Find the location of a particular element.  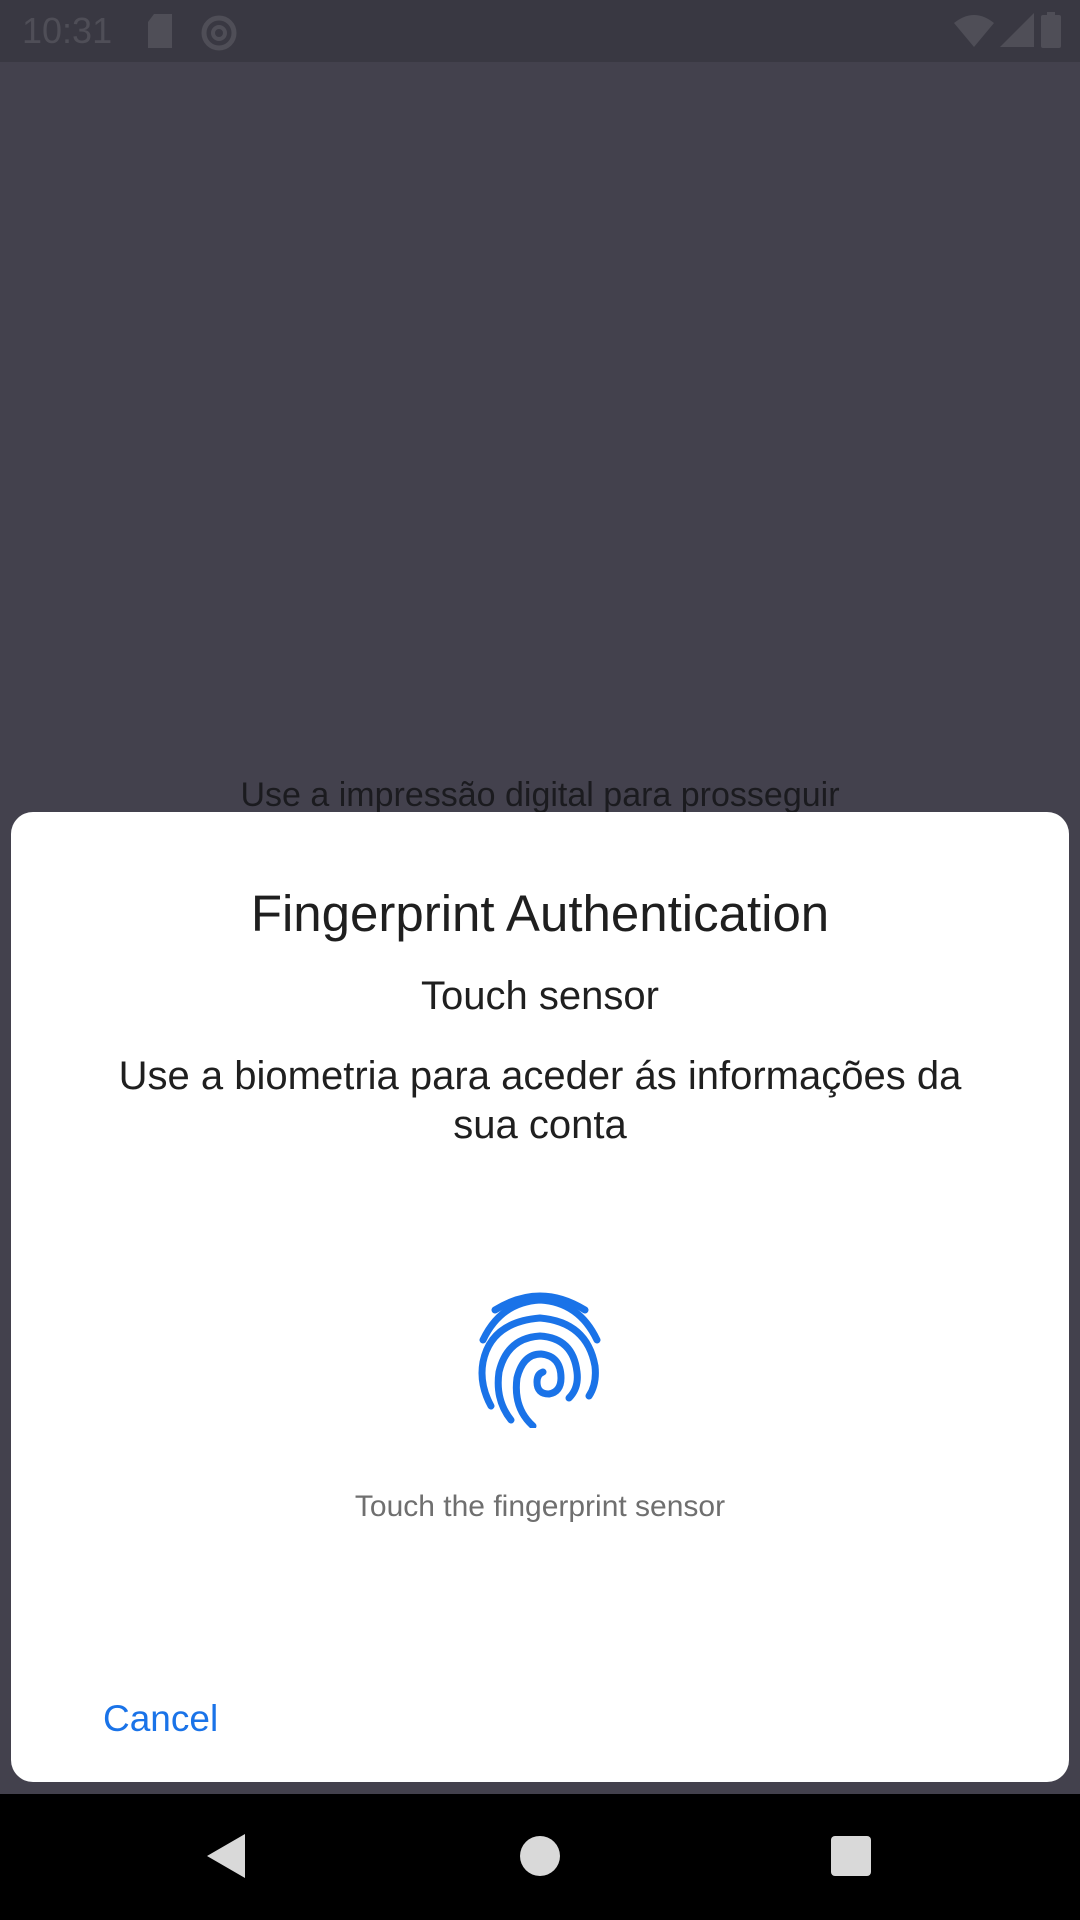

home-icon is located at coordinates (540, 1856).